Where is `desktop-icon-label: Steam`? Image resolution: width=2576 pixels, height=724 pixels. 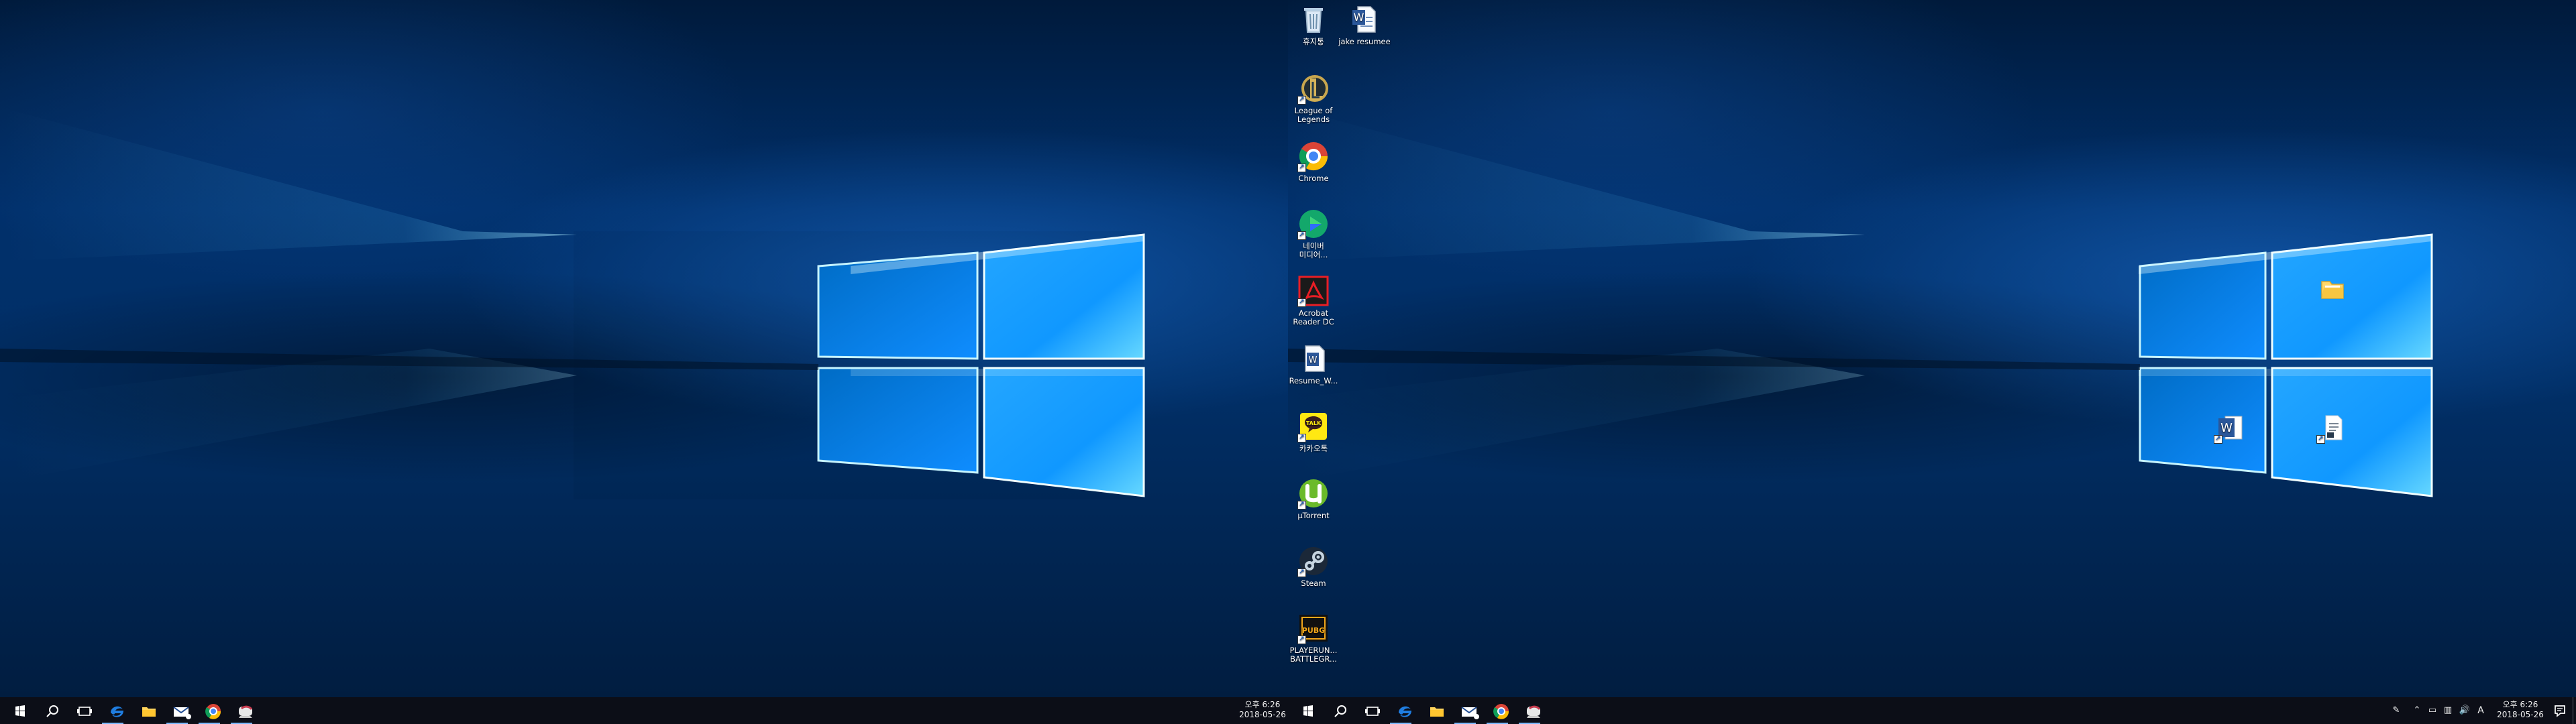 desktop-icon-label: Steam is located at coordinates (1313, 583).